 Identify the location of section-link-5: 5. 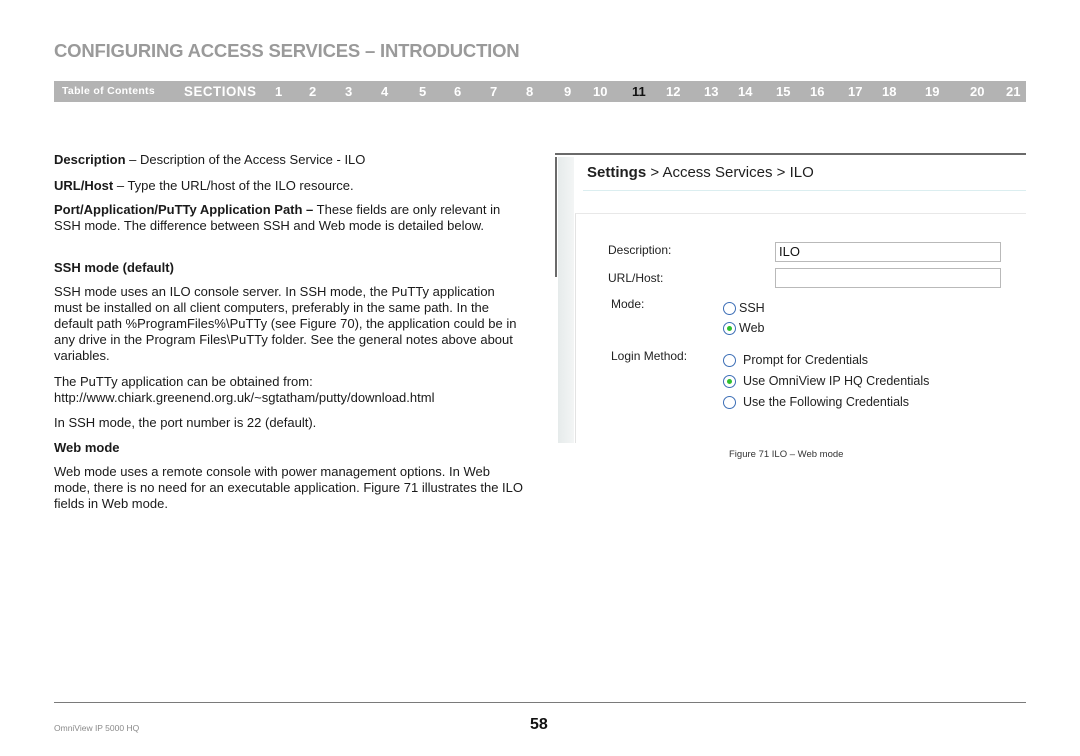
(422, 91).